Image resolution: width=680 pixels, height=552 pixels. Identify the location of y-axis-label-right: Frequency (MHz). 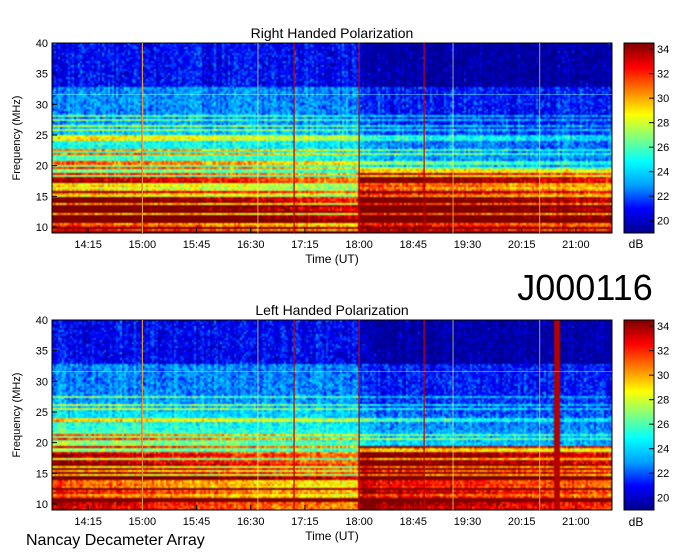
(17, 138).